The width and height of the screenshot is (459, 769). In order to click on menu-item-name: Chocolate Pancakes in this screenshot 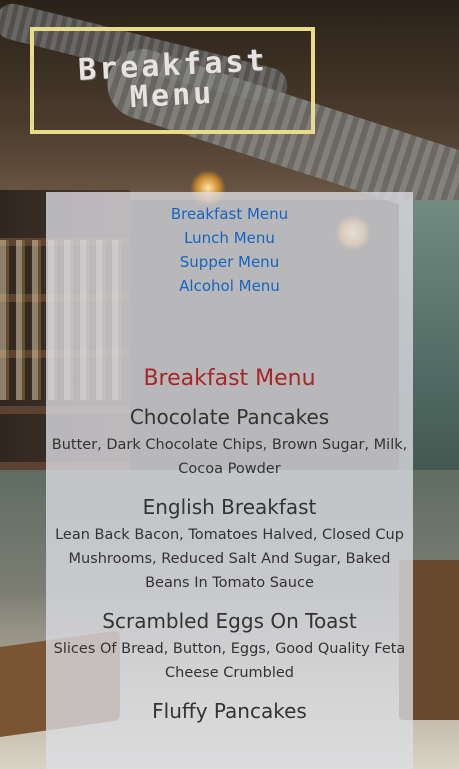, I will do `click(229, 417)`.